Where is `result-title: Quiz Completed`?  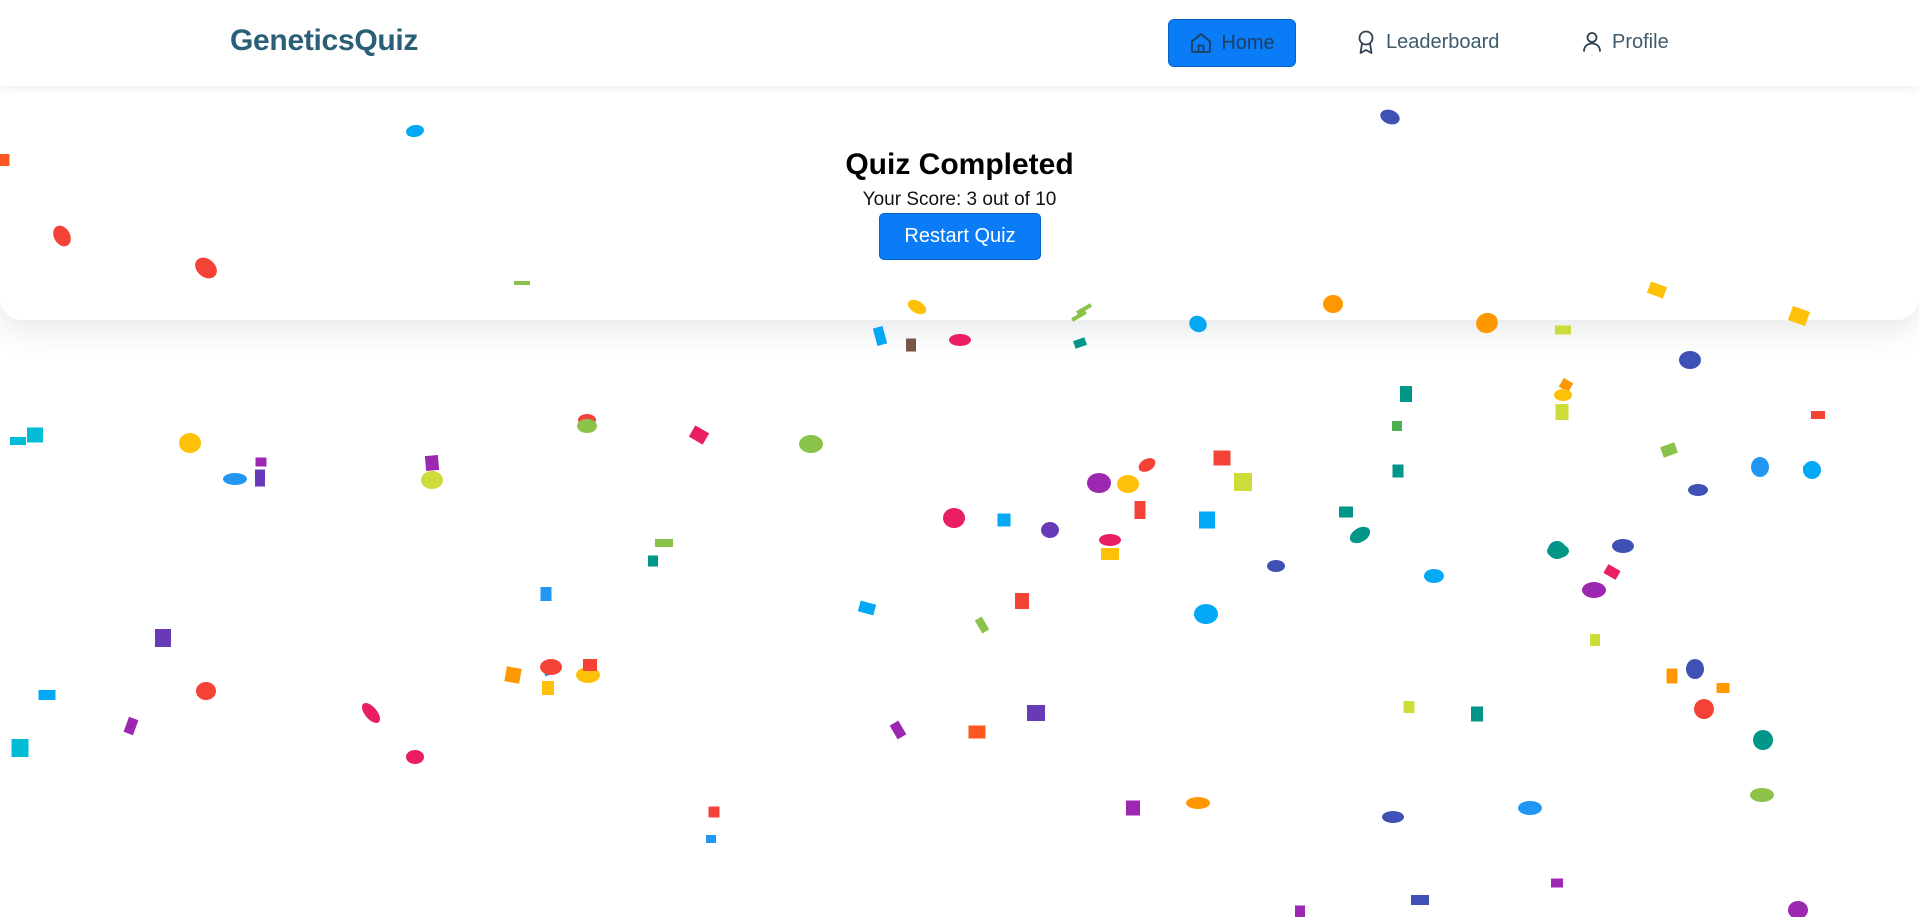 result-title: Quiz Completed is located at coordinates (959, 164).